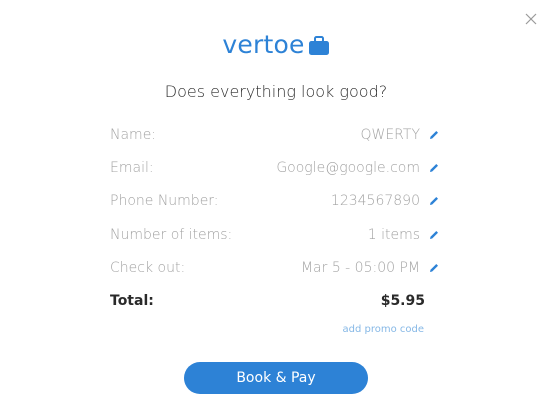 The image size is (552, 414). I want to click on total-row: Total: $5.95, so click(276, 301).